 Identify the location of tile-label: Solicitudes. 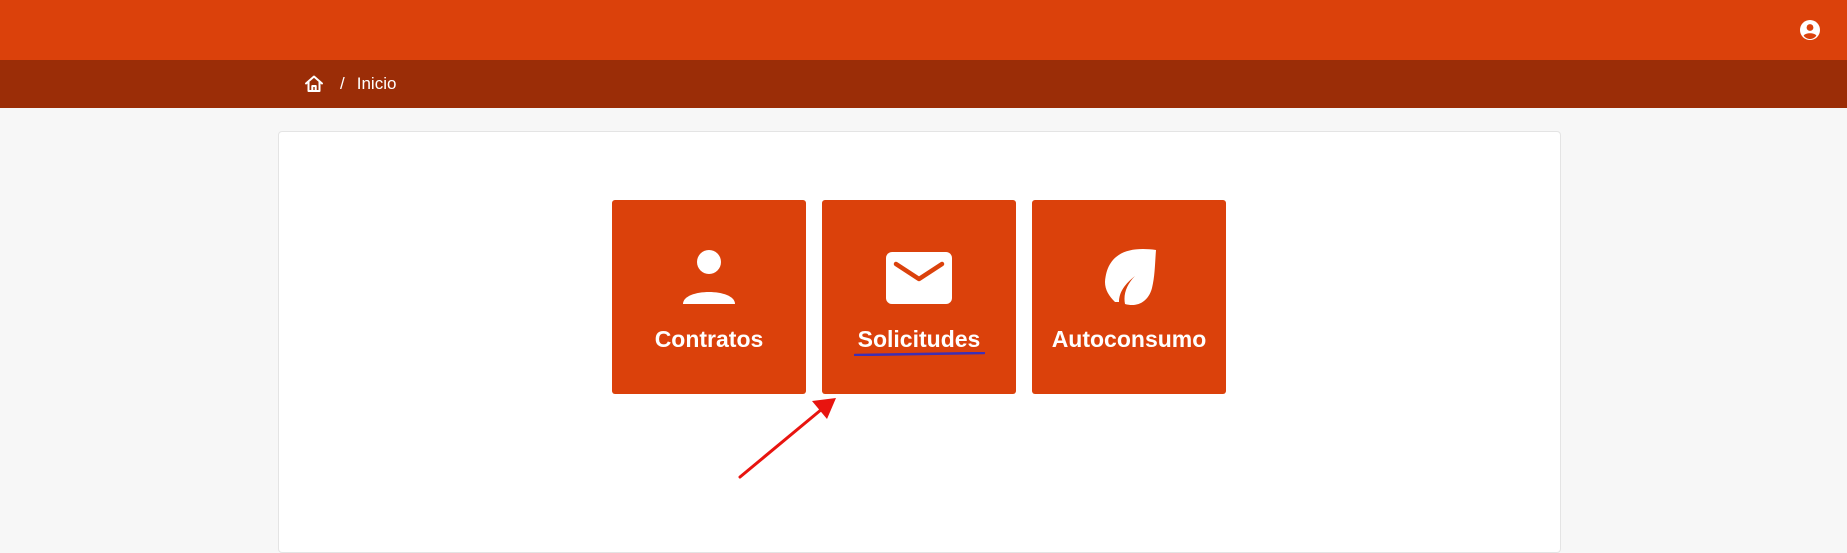
(919, 339).